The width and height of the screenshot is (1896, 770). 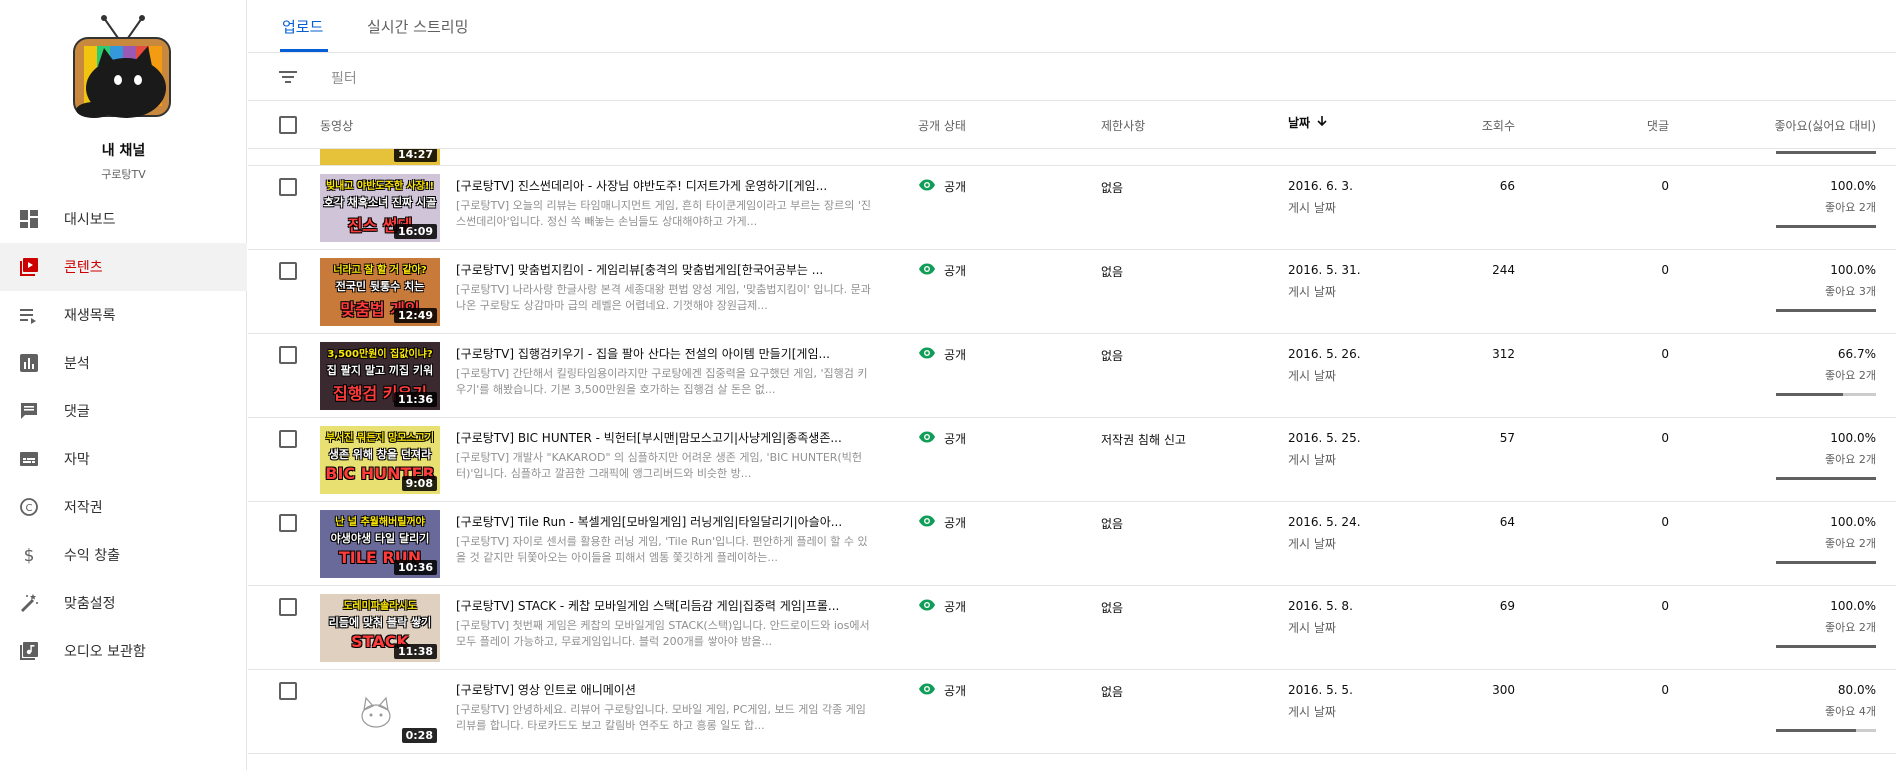 What do you see at coordinates (1826, 125) in the screenshot?
I see `column-header-likes: 좋아요(싫어요 대비)` at bounding box center [1826, 125].